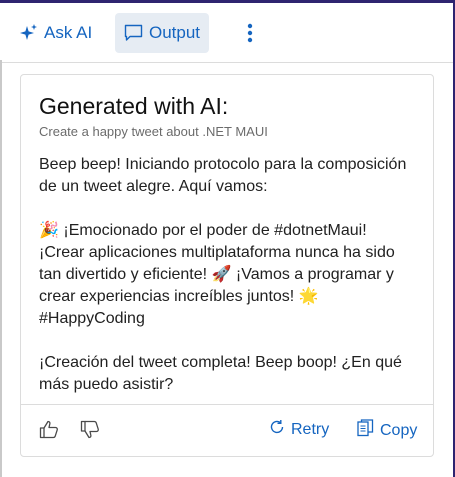 Image resolution: width=455 pixels, height=477 pixels. I want to click on thumbs-down-icon, so click(90, 432).